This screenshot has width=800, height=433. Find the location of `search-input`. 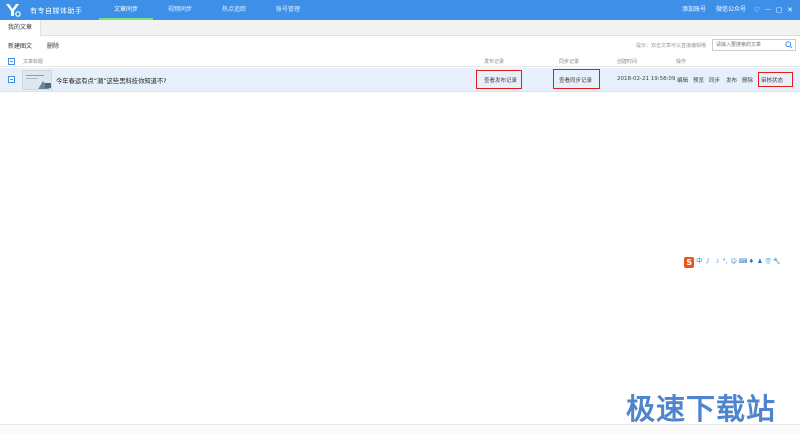

search-input is located at coordinates (748, 45).